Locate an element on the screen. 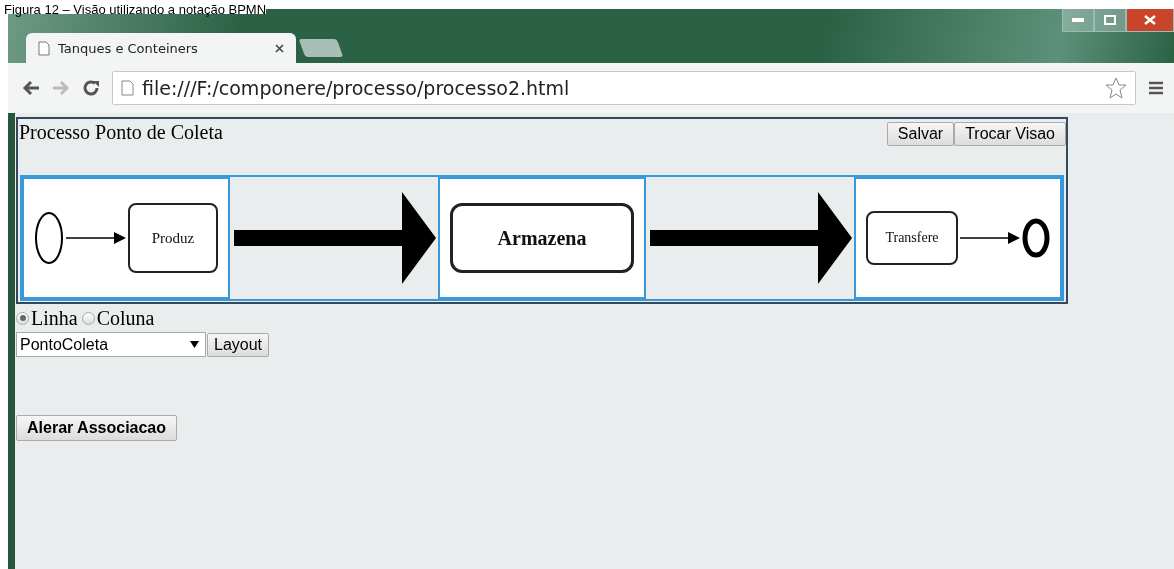 The width and height of the screenshot is (1174, 569). maximize-button is located at coordinates (1110, 20).